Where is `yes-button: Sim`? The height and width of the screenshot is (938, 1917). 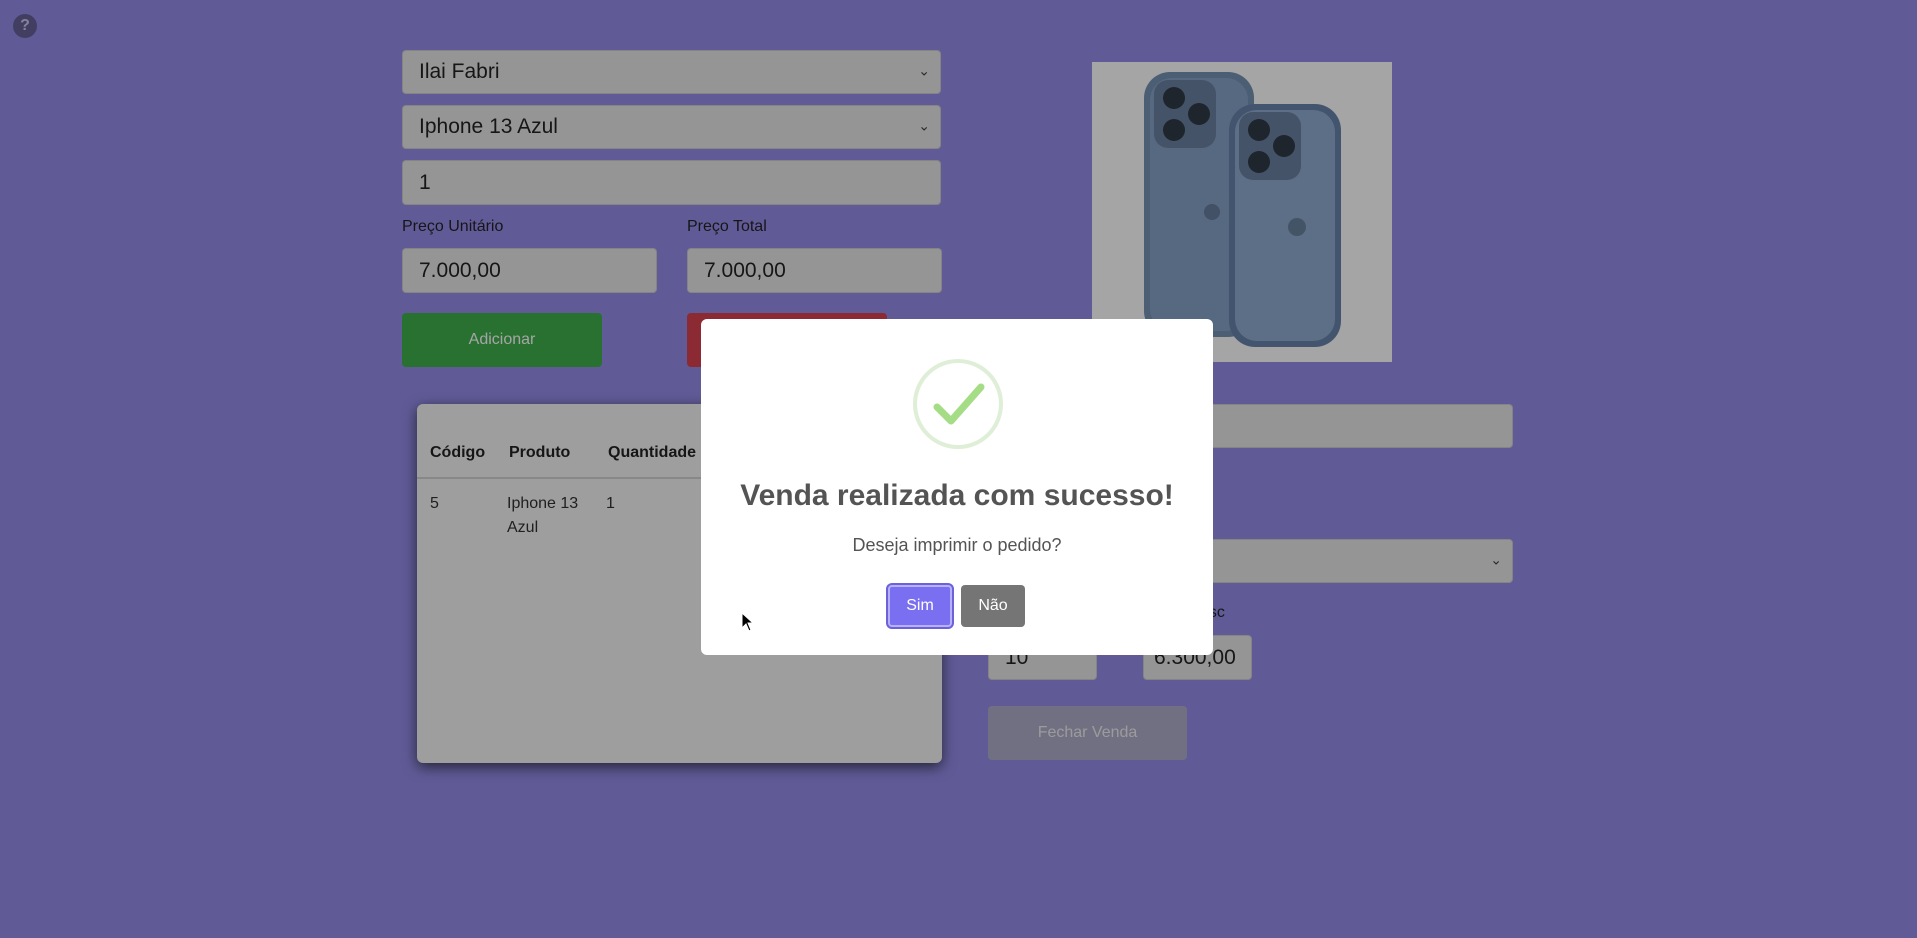 yes-button: Sim is located at coordinates (920, 606).